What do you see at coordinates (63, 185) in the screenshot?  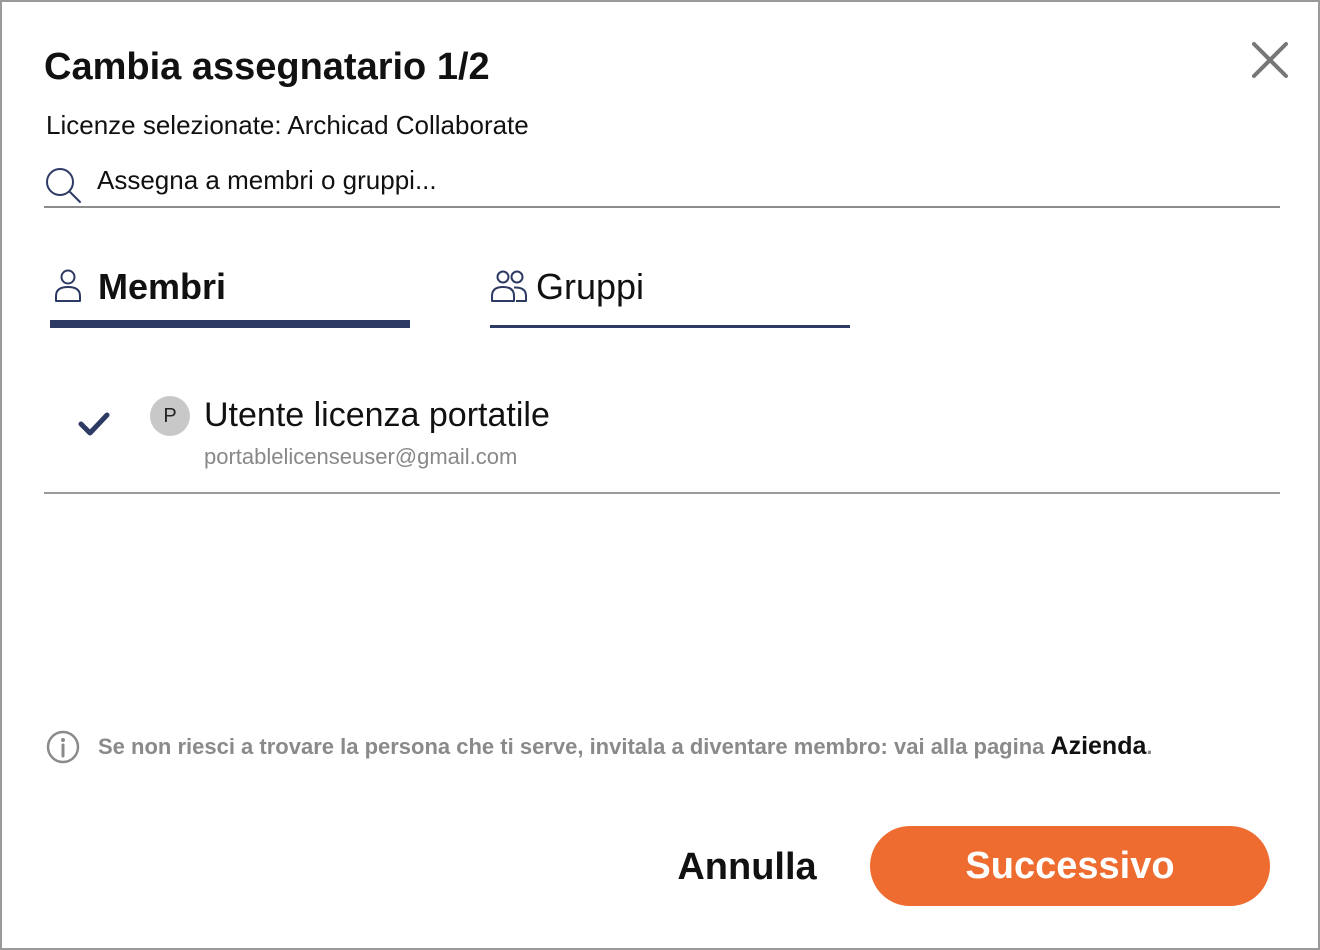 I see `search-icon` at bounding box center [63, 185].